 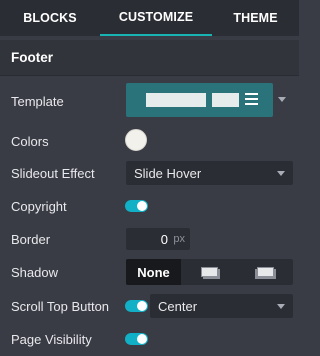 What do you see at coordinates (179, 239) in the screenshot?
I see `border-width-unit: px` at bounding box center [179, 239].